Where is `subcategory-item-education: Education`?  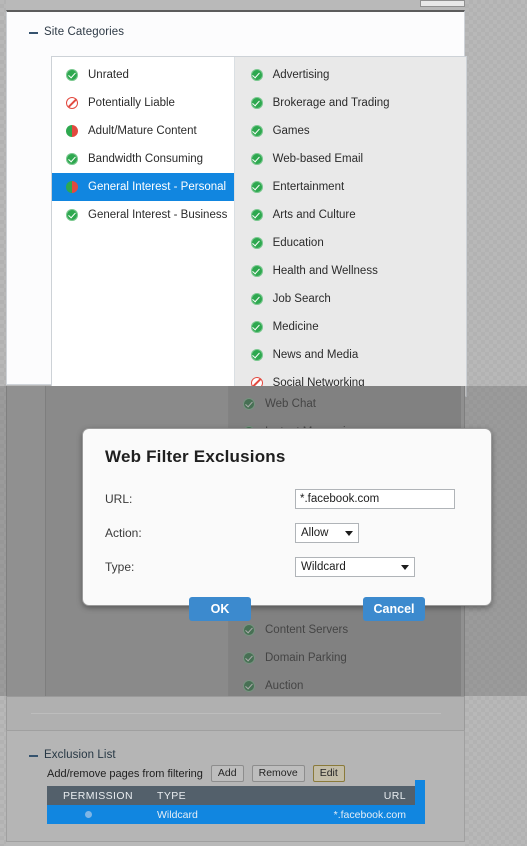 subcategory-item-education: Education is located at coordinates (350, 243).